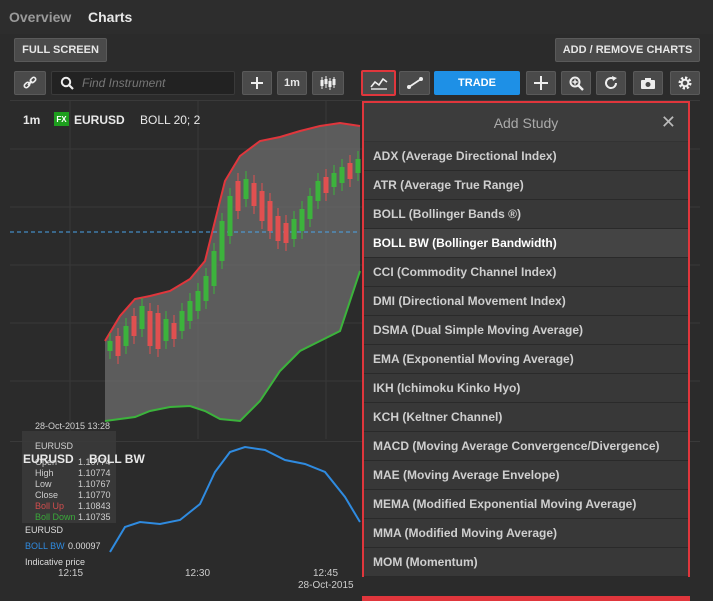 The height and width of the screenshot is (601, 713). Describe the element at coordinates (99, 120) in the screenshot. I see `chart-symbol-label: EURUSD` at that location.